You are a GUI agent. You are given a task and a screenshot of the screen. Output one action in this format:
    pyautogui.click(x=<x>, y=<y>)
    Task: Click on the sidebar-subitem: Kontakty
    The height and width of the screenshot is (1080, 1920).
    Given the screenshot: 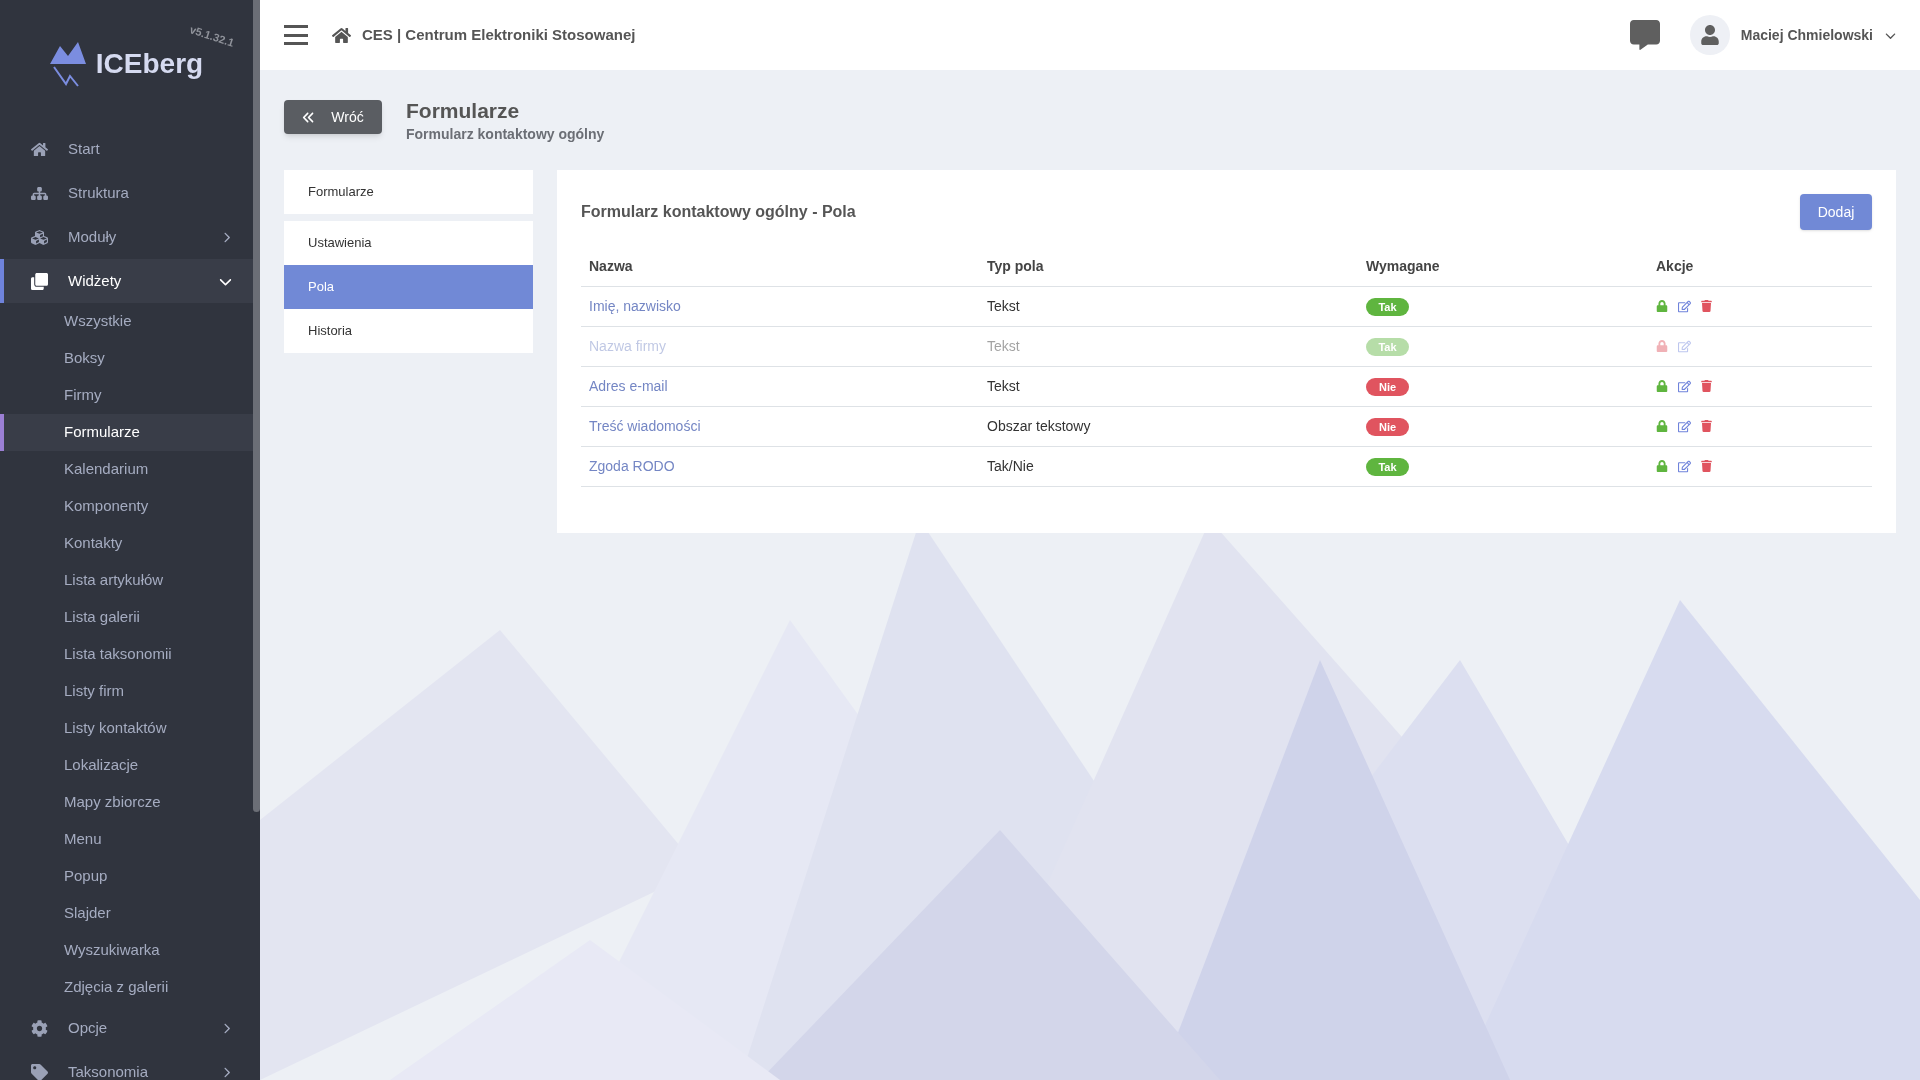 What is the action you would take?
    pyautogui.click(x=126, y=543)
    